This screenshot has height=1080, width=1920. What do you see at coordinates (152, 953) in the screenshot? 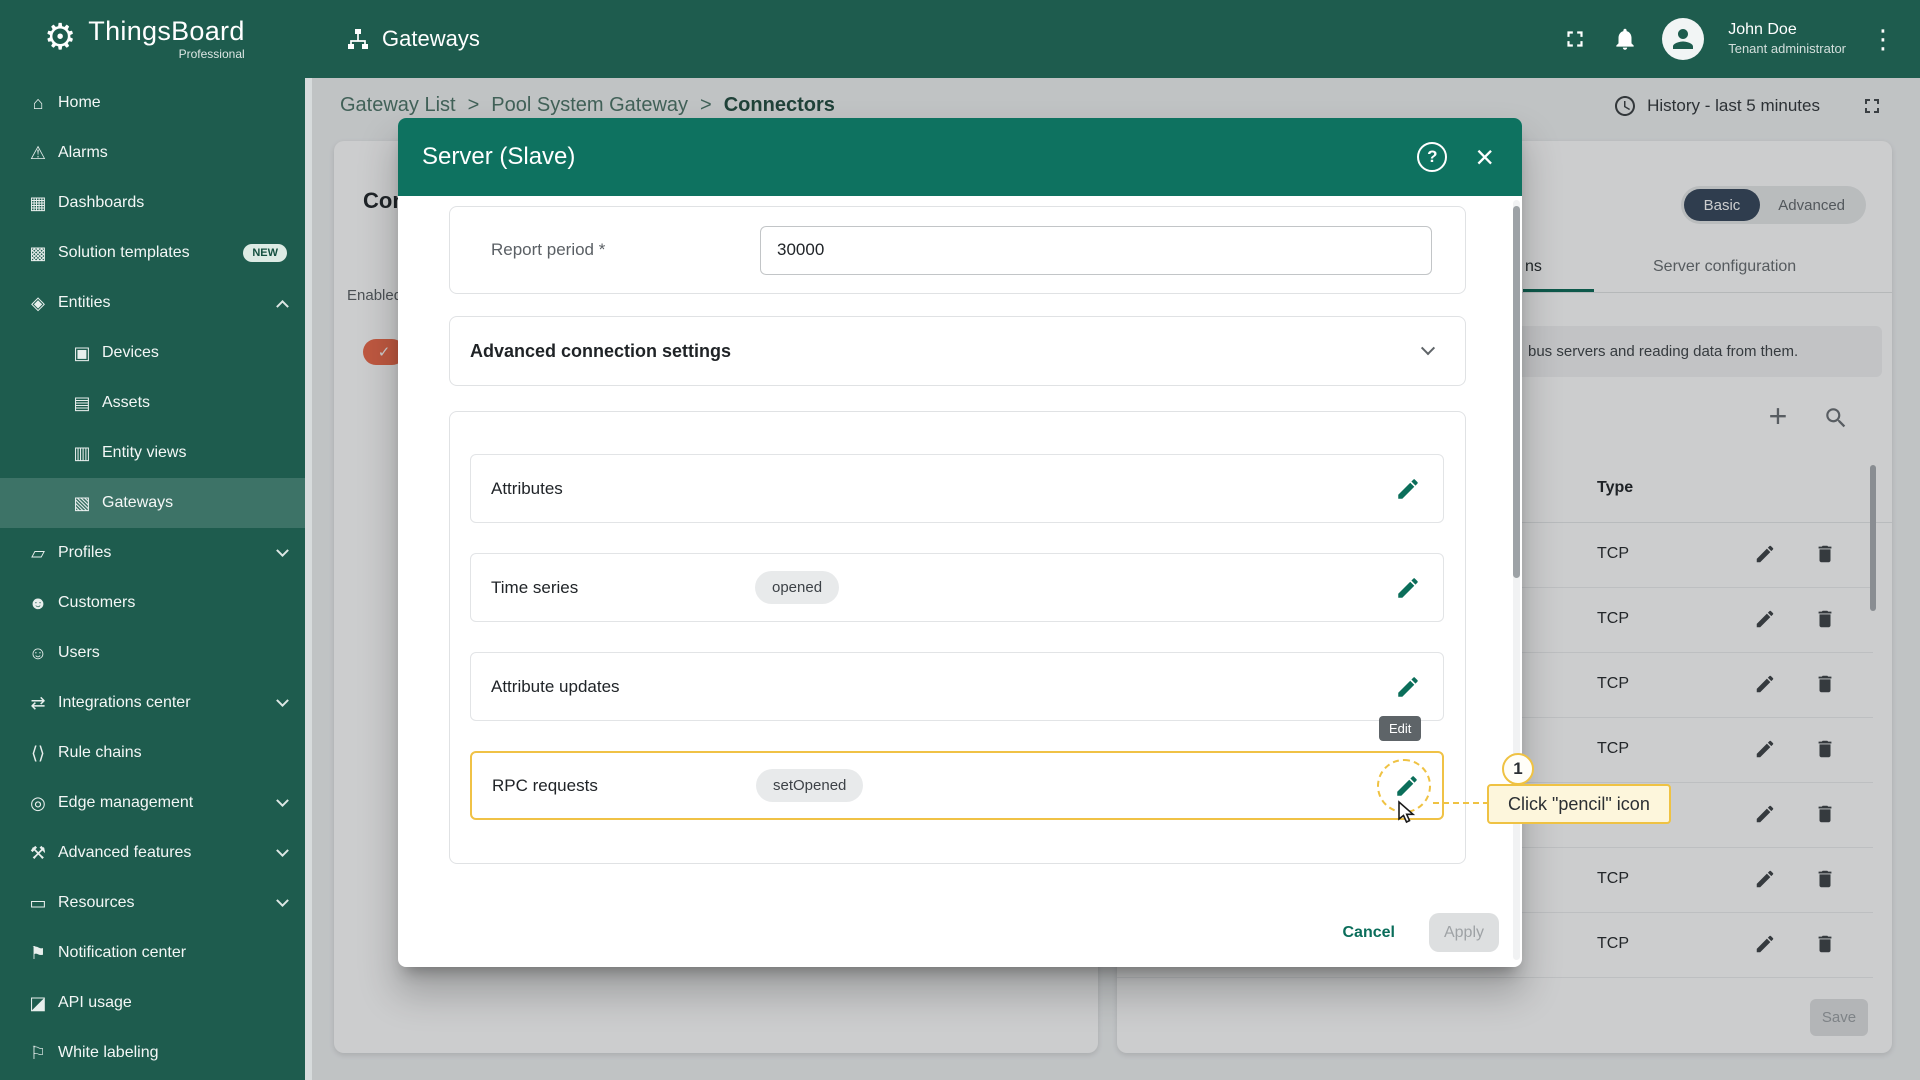
I see `sidebar-item-notification-center: ⚑ Notification center` at bounding box center [152, 953].